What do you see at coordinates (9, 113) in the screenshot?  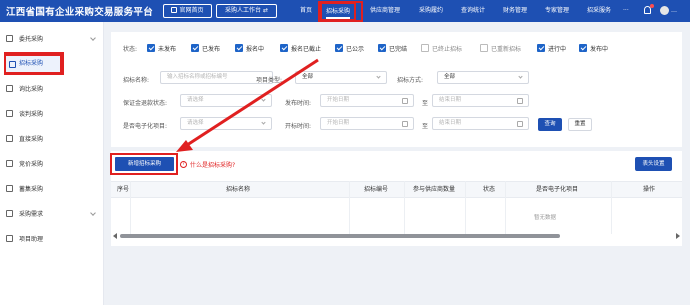 I see `negotiation-icon` at bounding box center [9, 113].